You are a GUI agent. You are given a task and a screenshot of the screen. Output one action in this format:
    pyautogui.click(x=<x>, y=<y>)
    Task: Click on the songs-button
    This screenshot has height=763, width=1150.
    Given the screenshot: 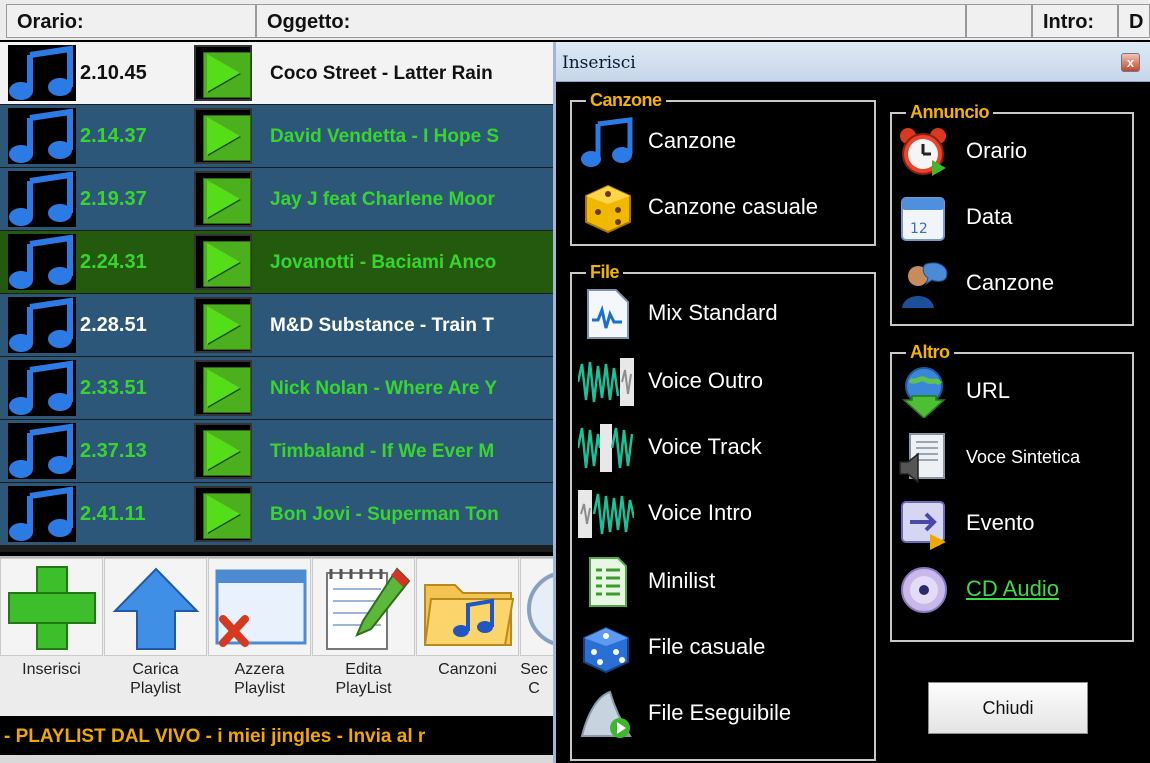 What is the action you would take?
    pyautogui.click(x=467, y=607)
    